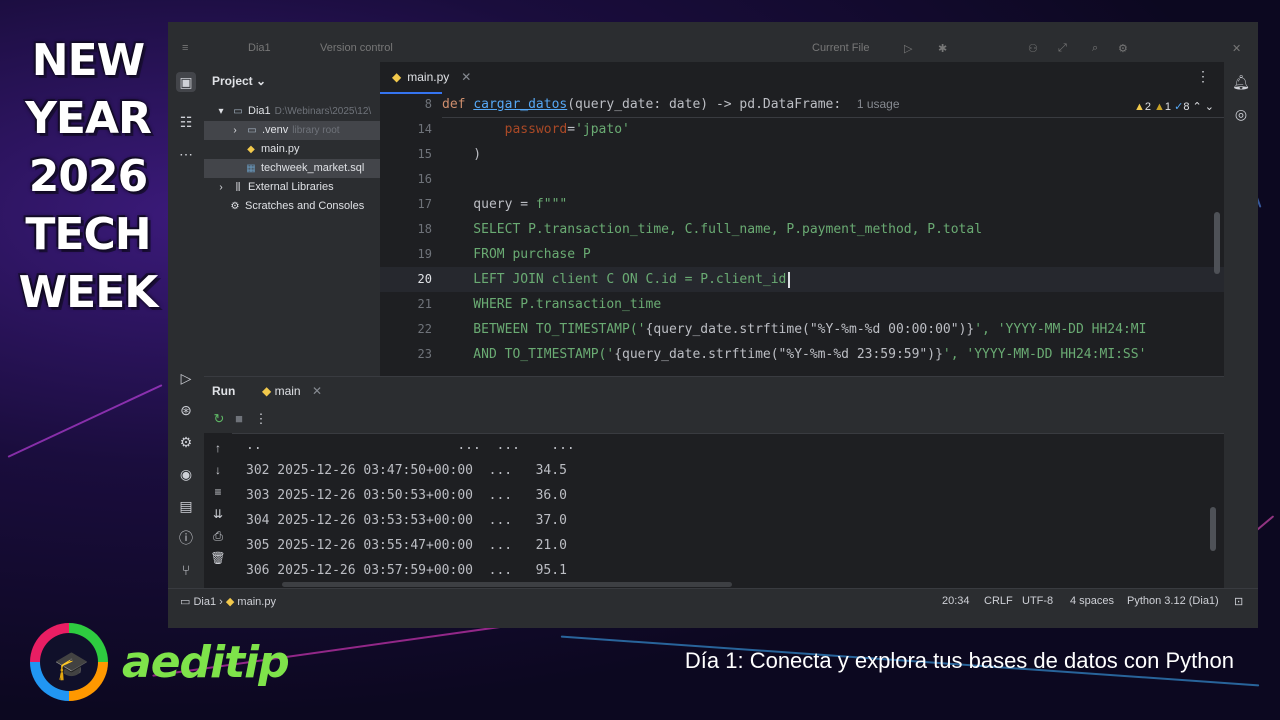 The image size is (1280, 720). Describe the element at coordinates (878, 104) in the screenshot. I see `usage-hint: 1 usage` at that location.